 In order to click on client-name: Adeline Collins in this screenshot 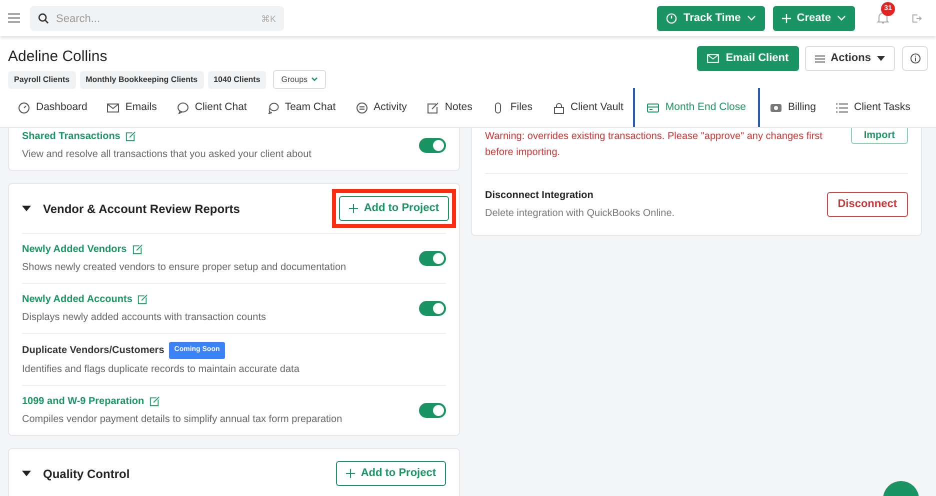, I will do `click(58, 57)`.